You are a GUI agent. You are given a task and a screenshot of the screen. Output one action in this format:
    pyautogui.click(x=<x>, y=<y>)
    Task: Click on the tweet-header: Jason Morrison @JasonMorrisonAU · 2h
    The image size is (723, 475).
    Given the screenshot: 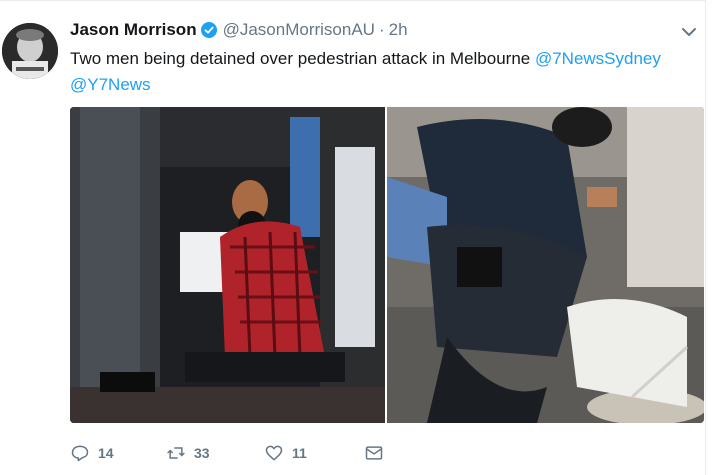 What is the action you would take?
    pyautogui.click(x=239, y=30)
    